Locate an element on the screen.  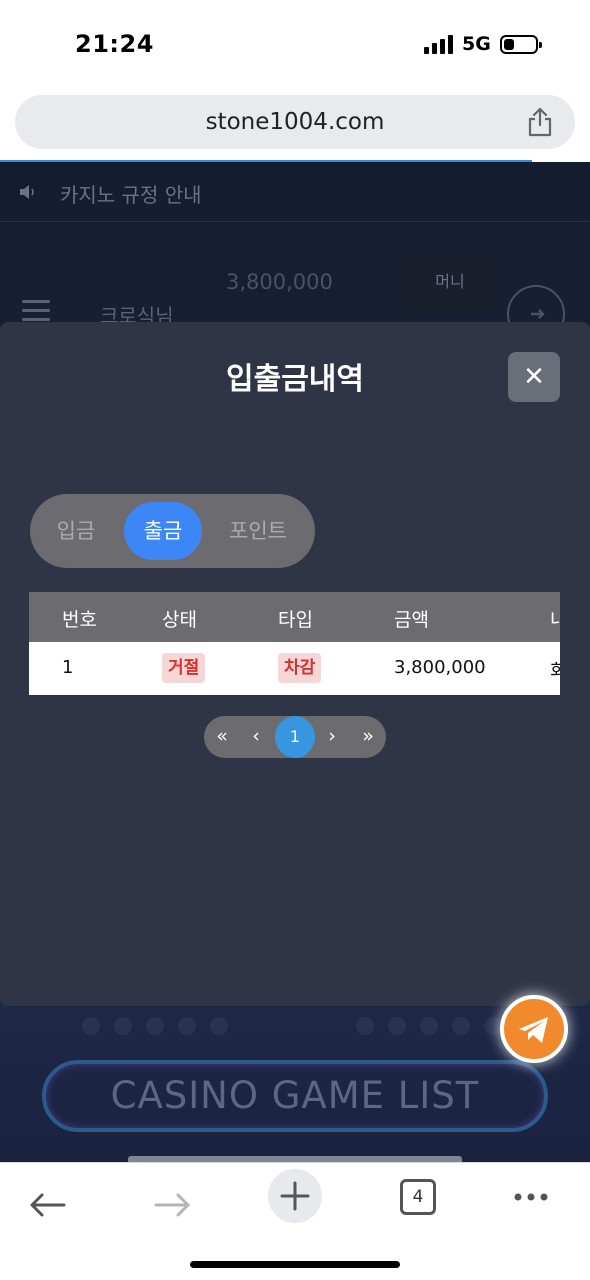
modal-title: 입출금내역 is located at coordinates (295, 379).